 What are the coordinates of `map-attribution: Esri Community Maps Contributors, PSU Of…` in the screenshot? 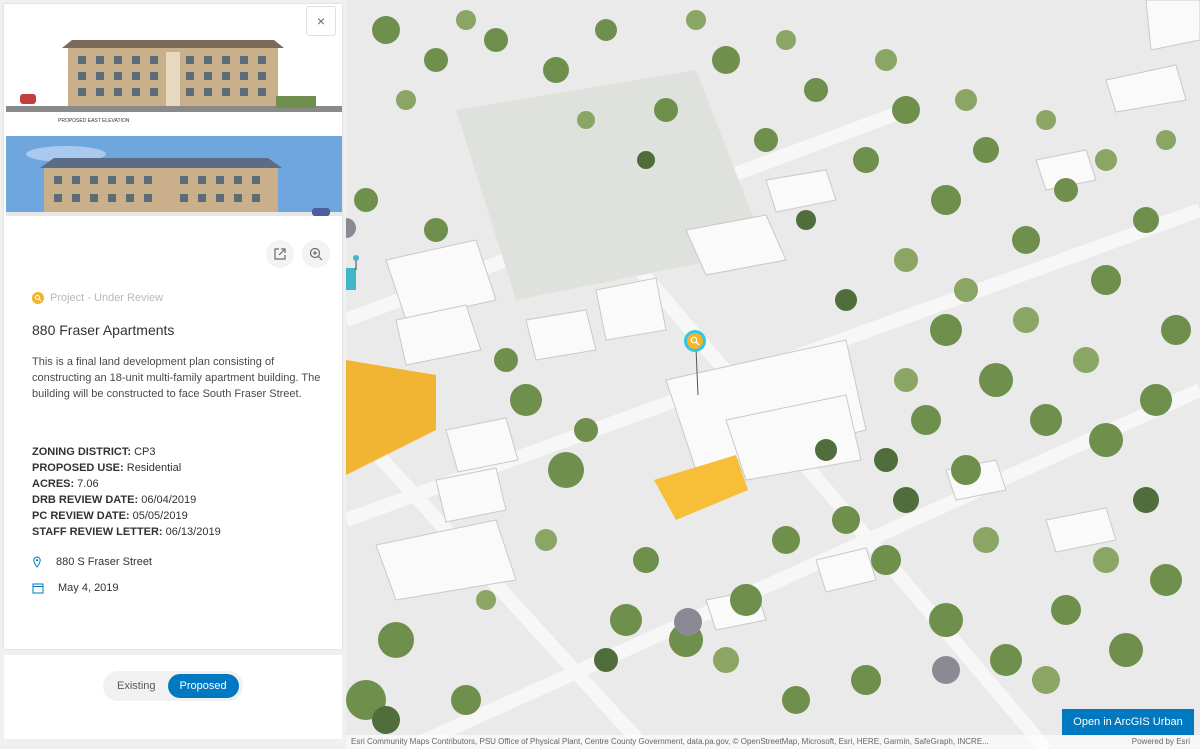 It's located at (773, 742).